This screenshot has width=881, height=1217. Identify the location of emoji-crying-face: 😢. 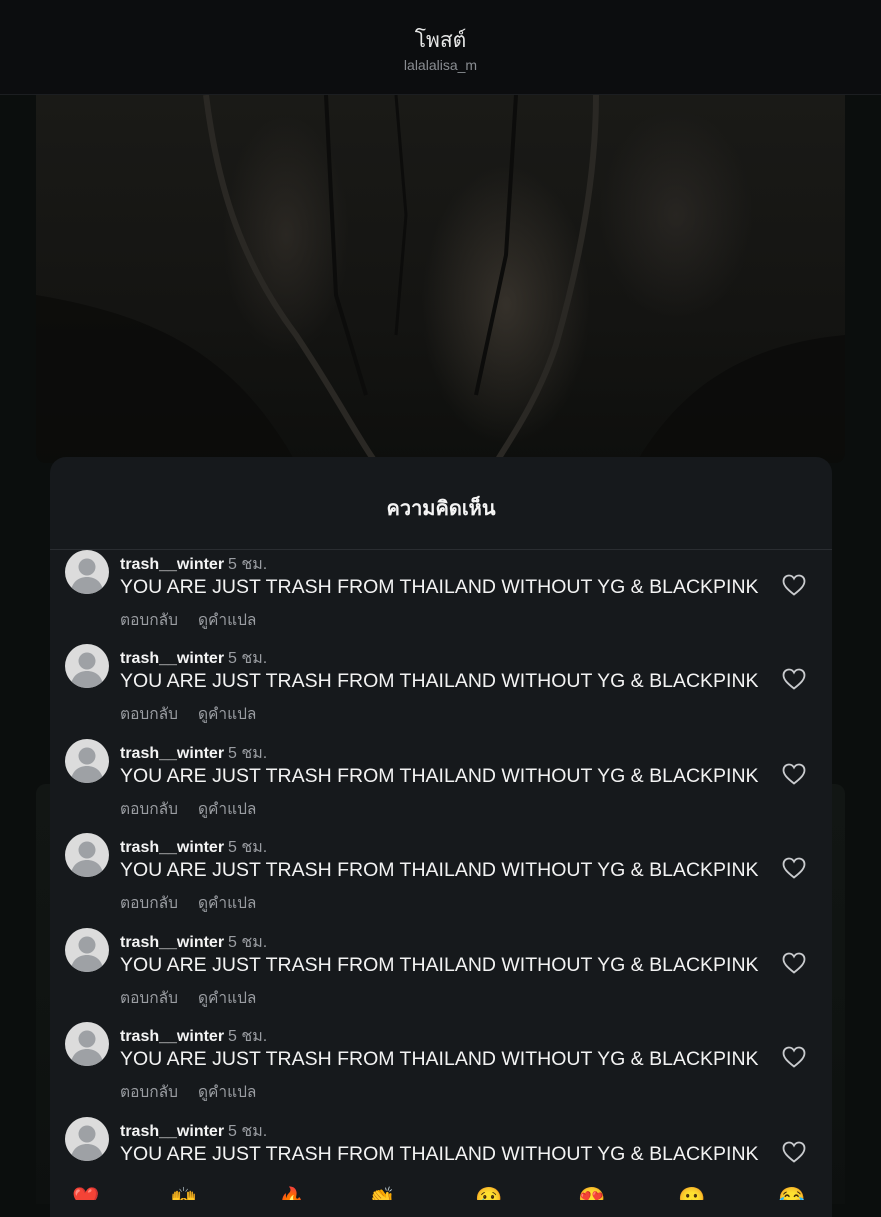
(488, 1194).